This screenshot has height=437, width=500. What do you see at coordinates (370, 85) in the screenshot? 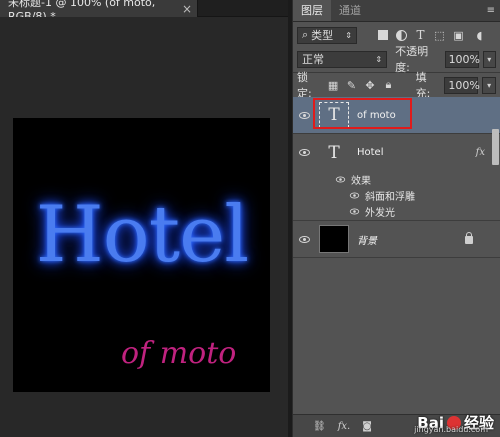
I see `lock-position-icon: ✥` at bounding box center [370, 85].